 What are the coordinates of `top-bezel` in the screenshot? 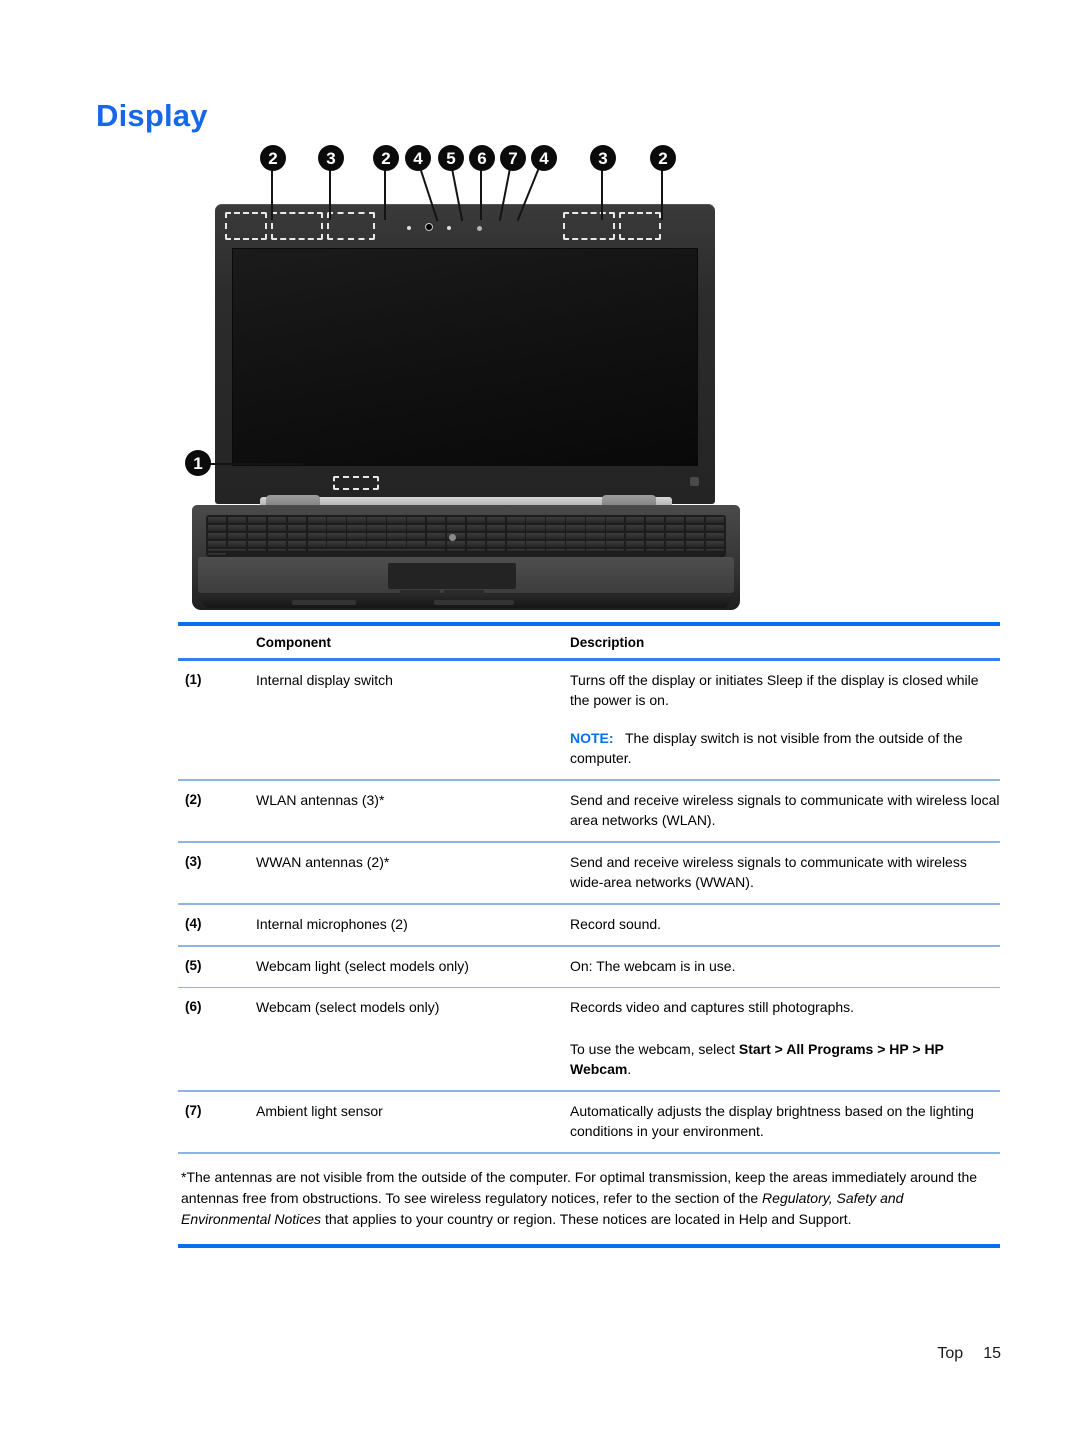 It's located at (465, 226).